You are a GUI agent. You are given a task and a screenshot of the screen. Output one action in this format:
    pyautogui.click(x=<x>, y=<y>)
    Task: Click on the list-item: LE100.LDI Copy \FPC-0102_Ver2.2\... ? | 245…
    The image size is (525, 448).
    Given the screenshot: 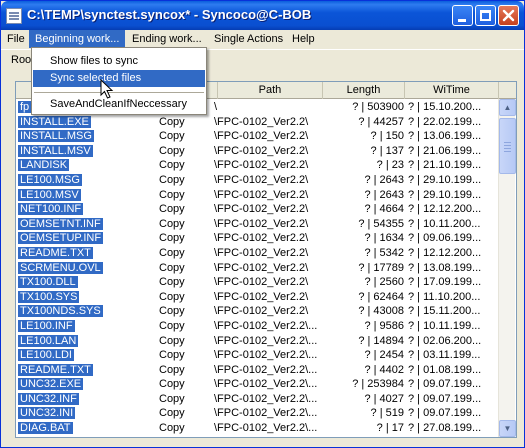 What is the action you would take?
    pyautogui.click(x=257, y=355)
    